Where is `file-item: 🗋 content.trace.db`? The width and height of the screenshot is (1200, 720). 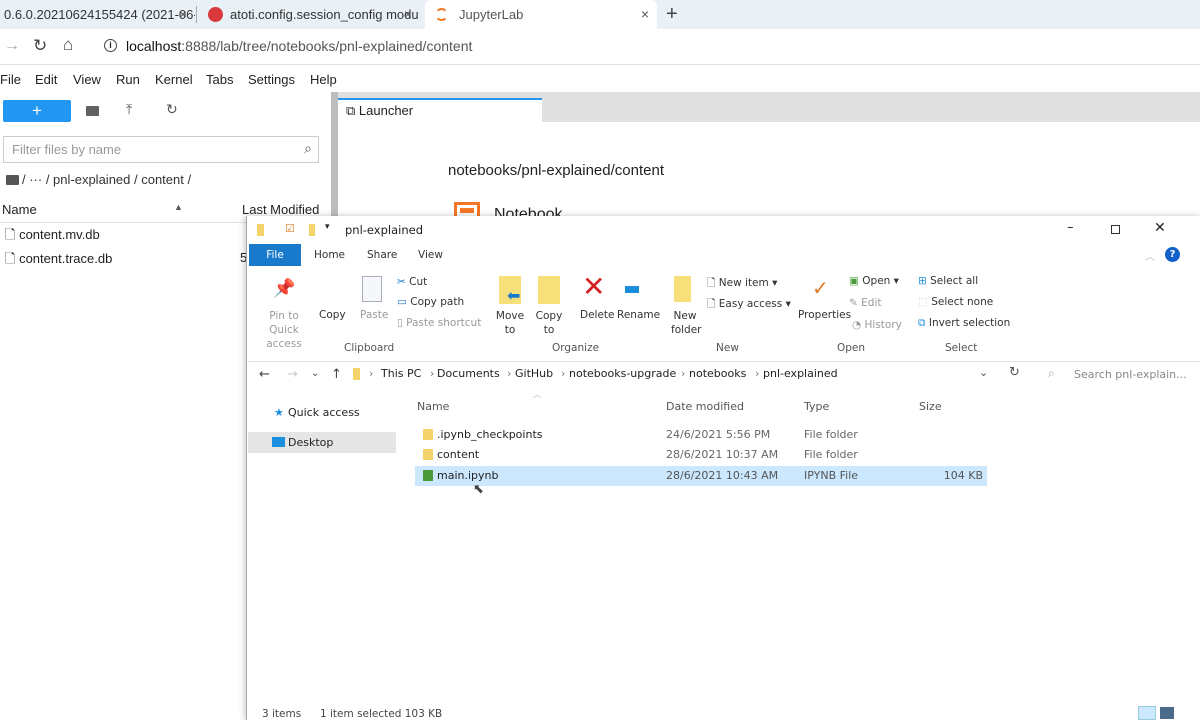
file-item: 🗋 content.trace.db is located at coordinates (58, 261).